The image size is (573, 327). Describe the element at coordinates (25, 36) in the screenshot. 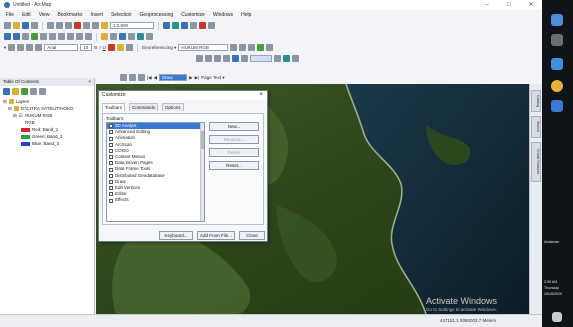

I see `pan-icon` at that location.